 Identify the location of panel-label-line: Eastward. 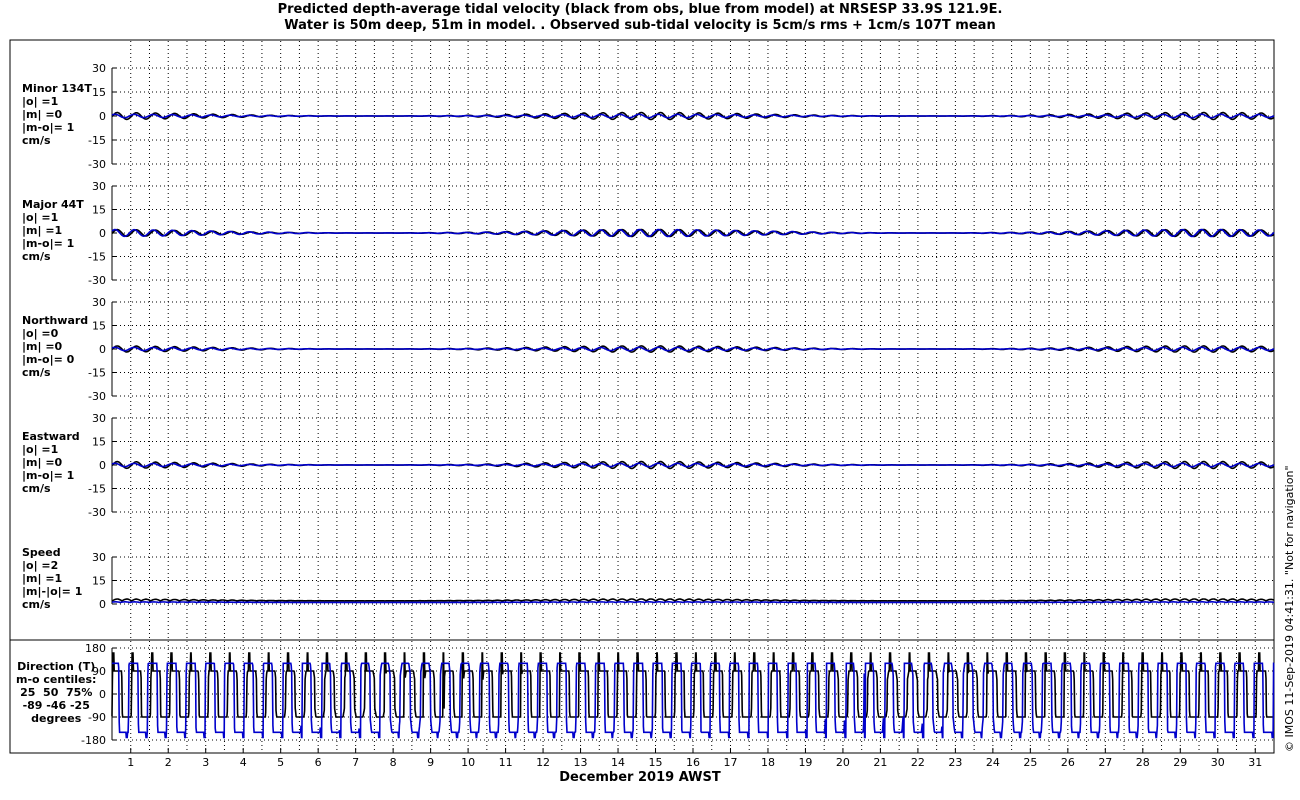
(51, 436).